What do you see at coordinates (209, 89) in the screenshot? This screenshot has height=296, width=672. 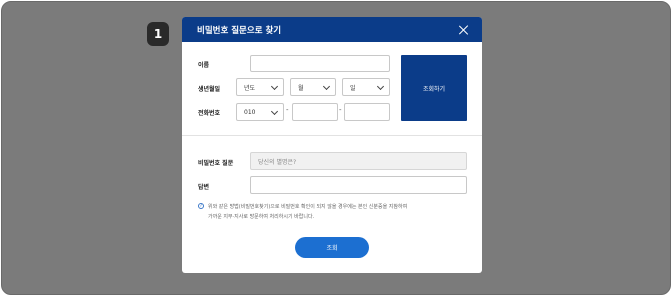 I see `birth-label: 생년월일` at bounding box center [209, 89].